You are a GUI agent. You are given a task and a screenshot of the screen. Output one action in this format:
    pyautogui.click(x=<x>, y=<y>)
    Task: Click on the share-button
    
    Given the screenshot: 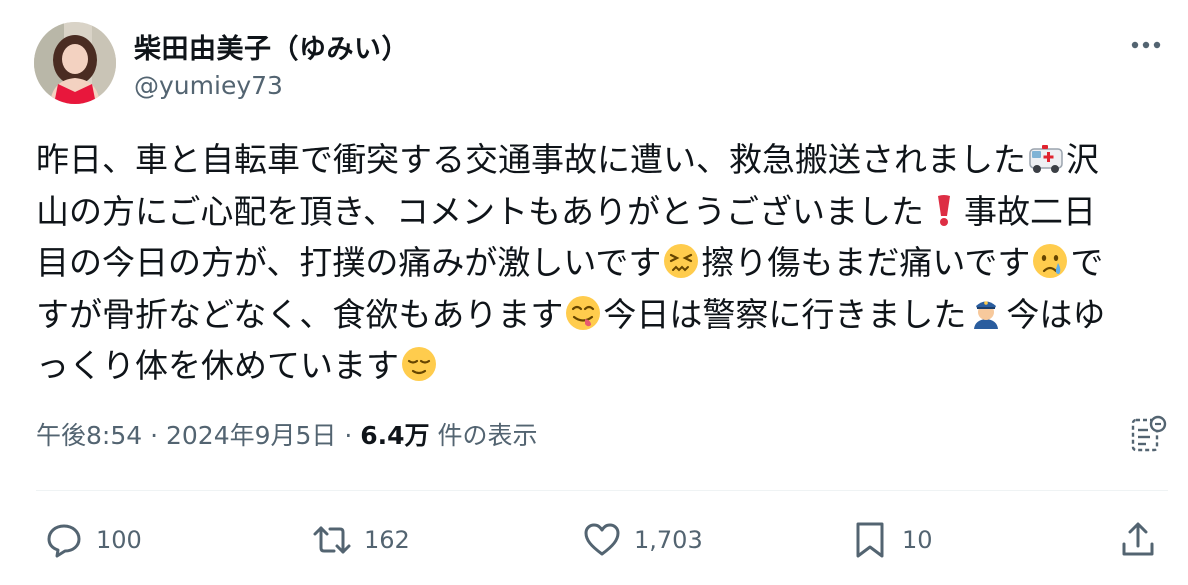 What is the action you would take?
    pyautogui.click(x=1138, y=540)
    